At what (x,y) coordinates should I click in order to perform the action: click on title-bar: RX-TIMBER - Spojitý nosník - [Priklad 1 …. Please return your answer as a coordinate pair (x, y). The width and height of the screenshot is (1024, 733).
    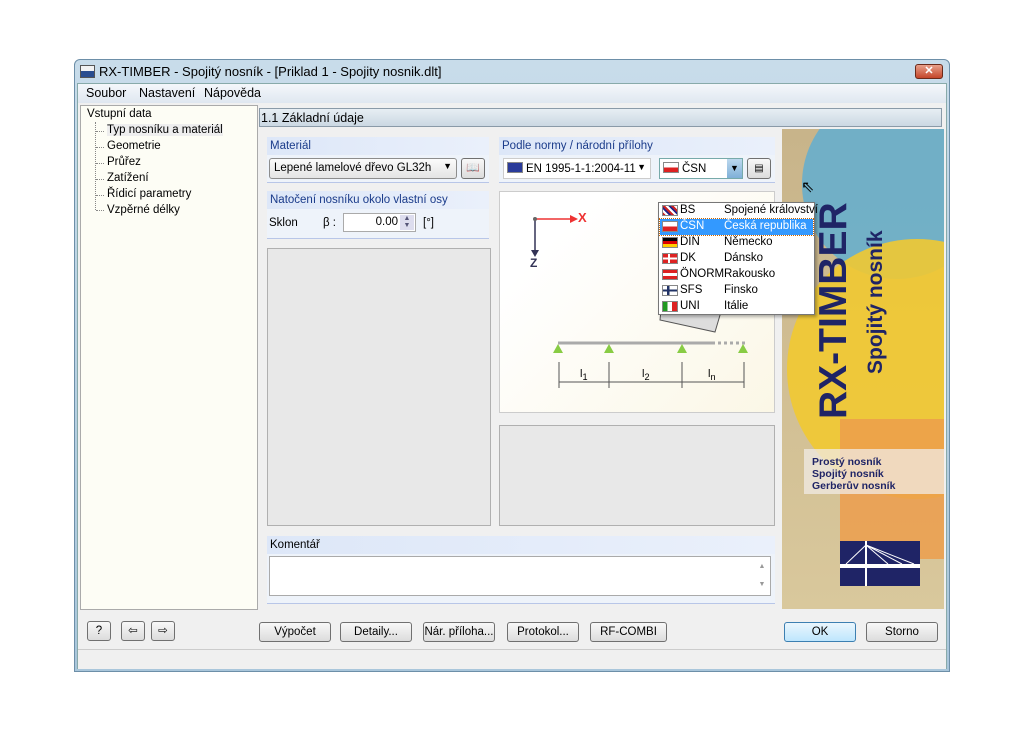
    Looking at the image, I should click on (512, 71).